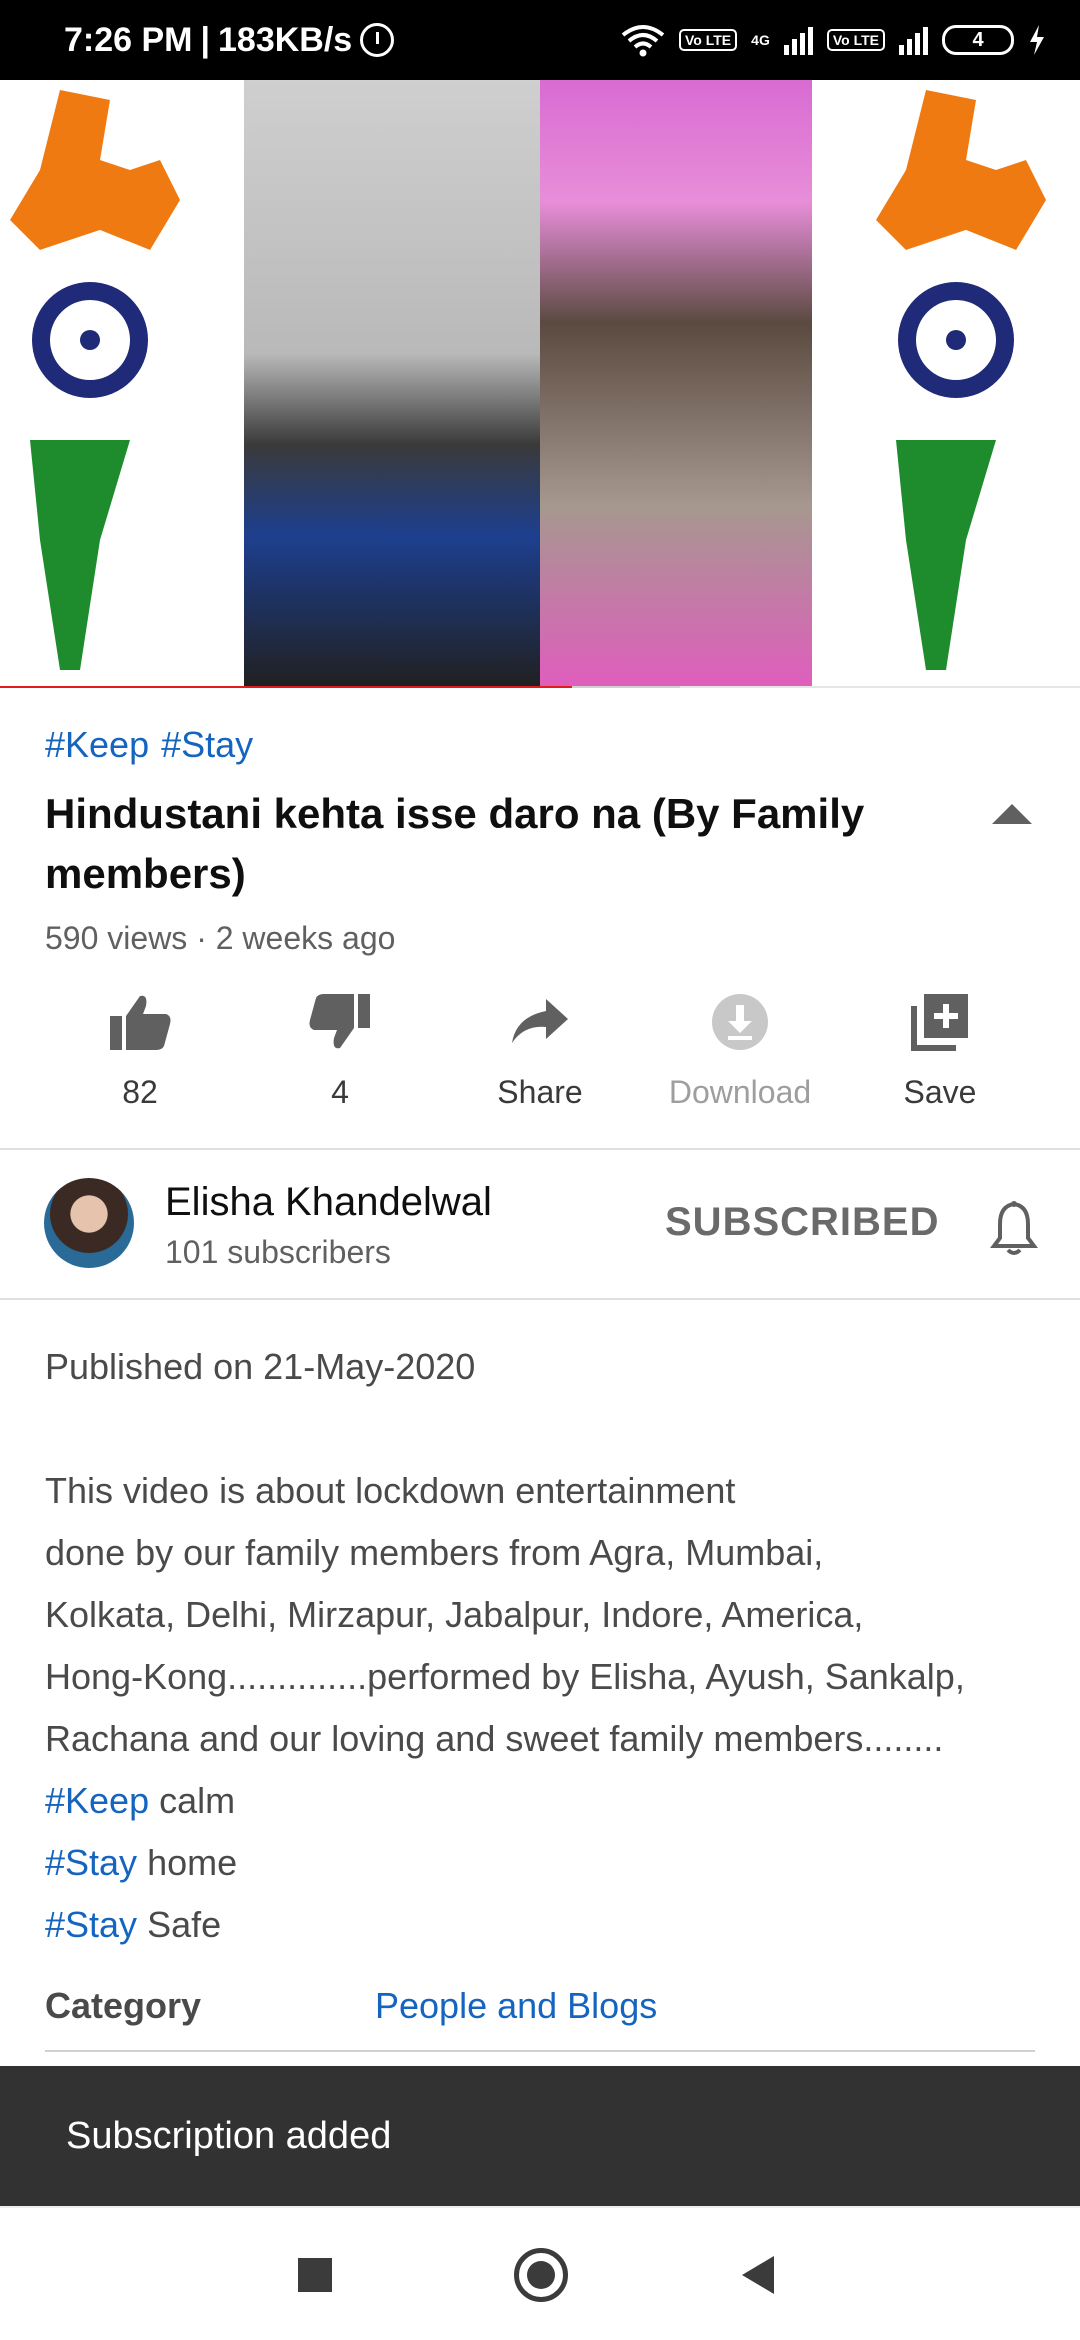 This screenshot has width=1080, height=2340. What do you see at coordinates (179, 1924) in the screenshot?
I see `description-text: Safe` at bounding box center [179, 1924].